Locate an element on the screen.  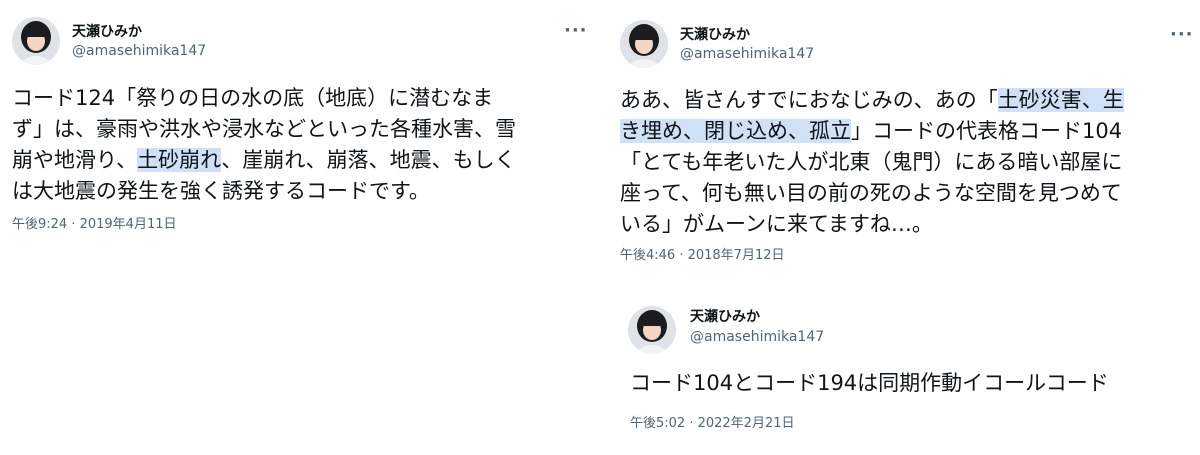
text-line: は大地震の発生を強く誘発するコードです。 is located at coordinates (221, 191).